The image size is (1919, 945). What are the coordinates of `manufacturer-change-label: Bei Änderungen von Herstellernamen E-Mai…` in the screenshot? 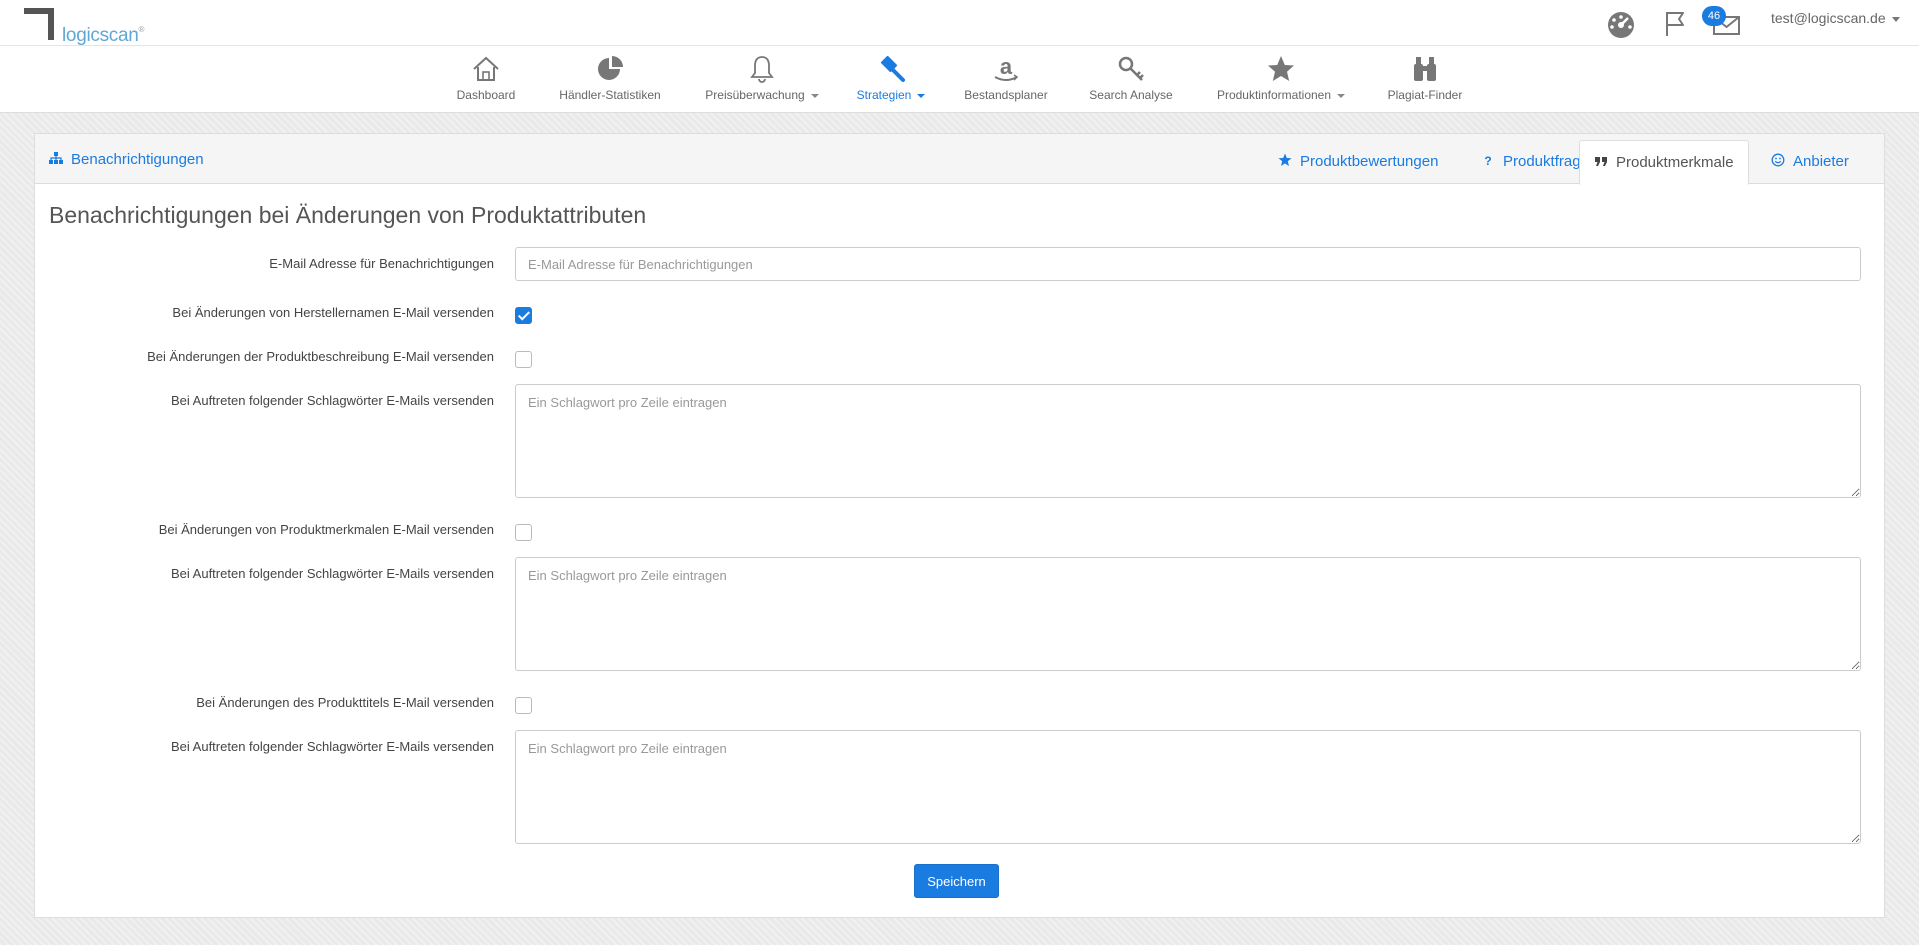 It's located at (333, 312).